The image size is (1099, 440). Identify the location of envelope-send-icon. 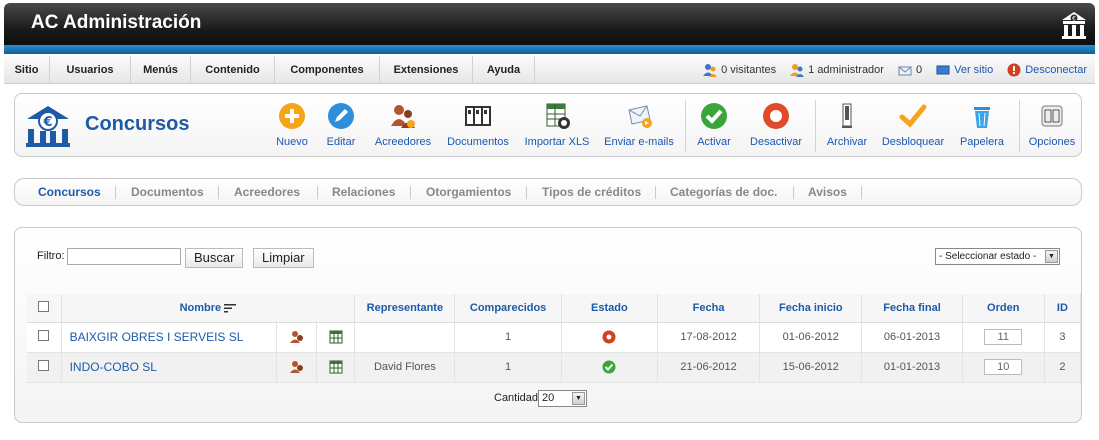
(640, 116).